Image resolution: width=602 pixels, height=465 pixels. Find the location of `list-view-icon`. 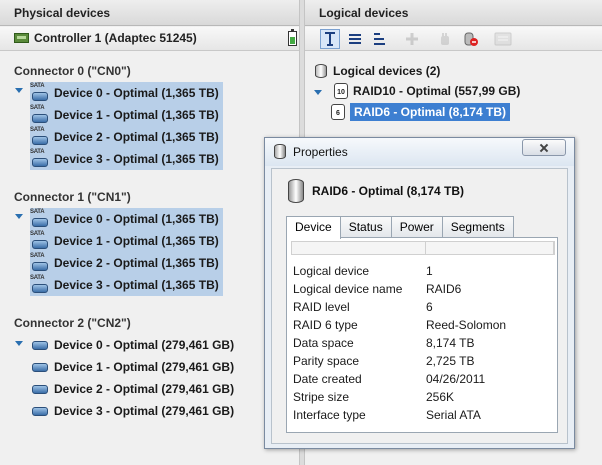

list-view-icon is located at coordinates (355, 39).